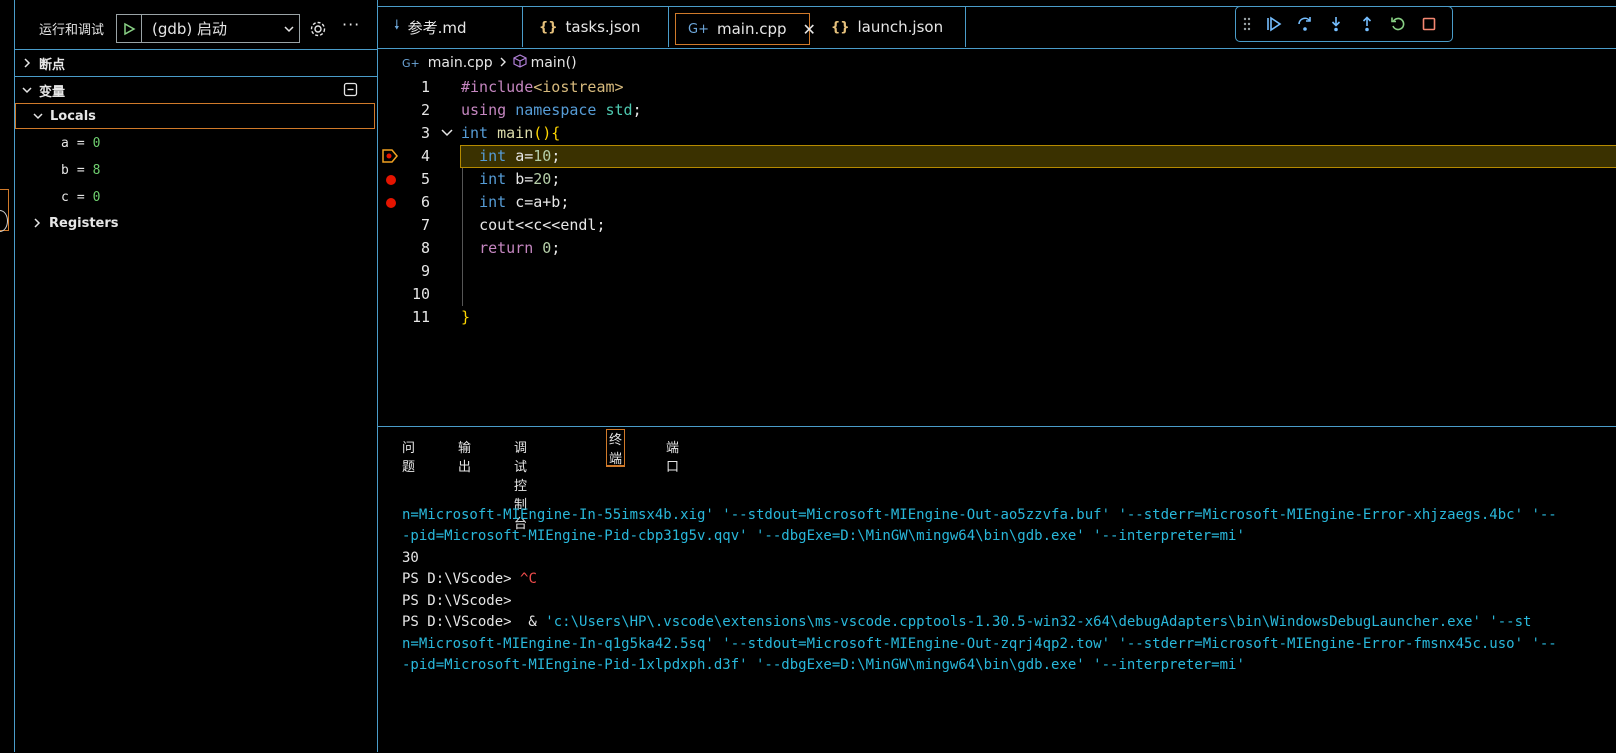  I want to click on markdown-icon: 🠗, so click(397, 25).